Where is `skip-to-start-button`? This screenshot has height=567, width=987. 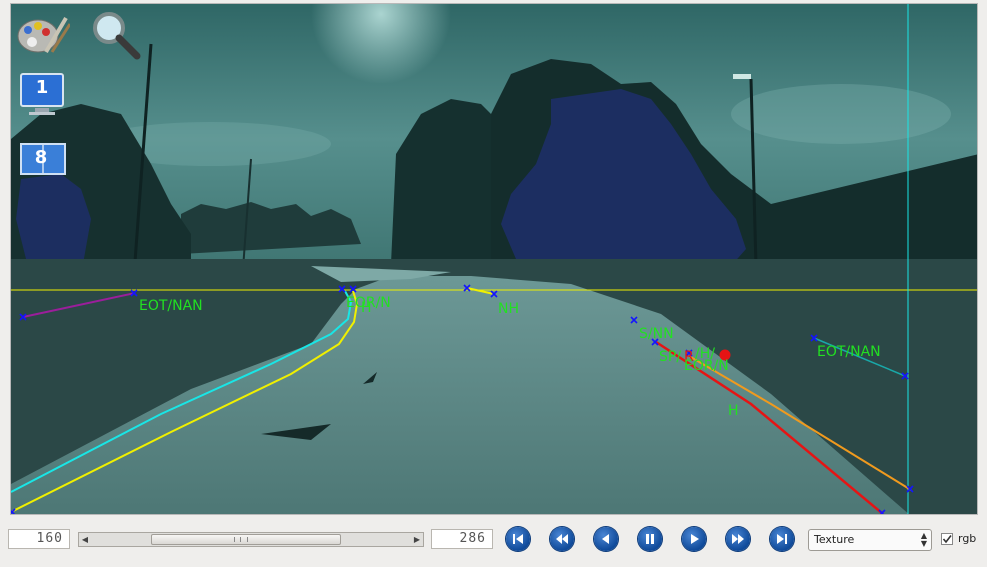 skip-to-start-button is located at coordinates (518, 539).